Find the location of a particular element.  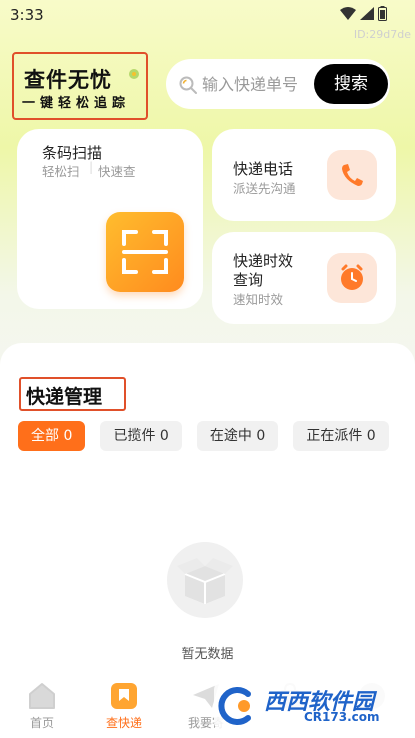

status-filter-tabs: 全部 0 已揽件 0 在途中 0 正在派件 0 is located at coordinates (216, 436).